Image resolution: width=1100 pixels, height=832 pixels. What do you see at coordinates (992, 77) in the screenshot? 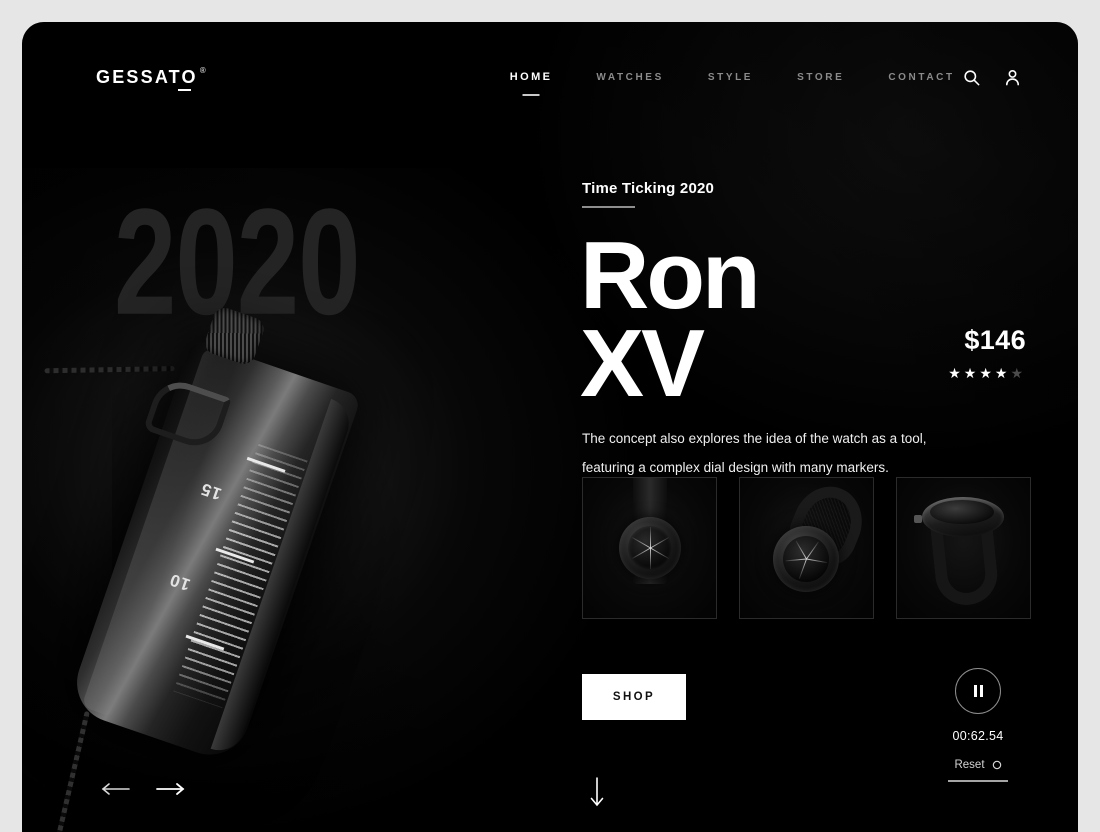
I see `header-actions` at bounding box center [992, 77].